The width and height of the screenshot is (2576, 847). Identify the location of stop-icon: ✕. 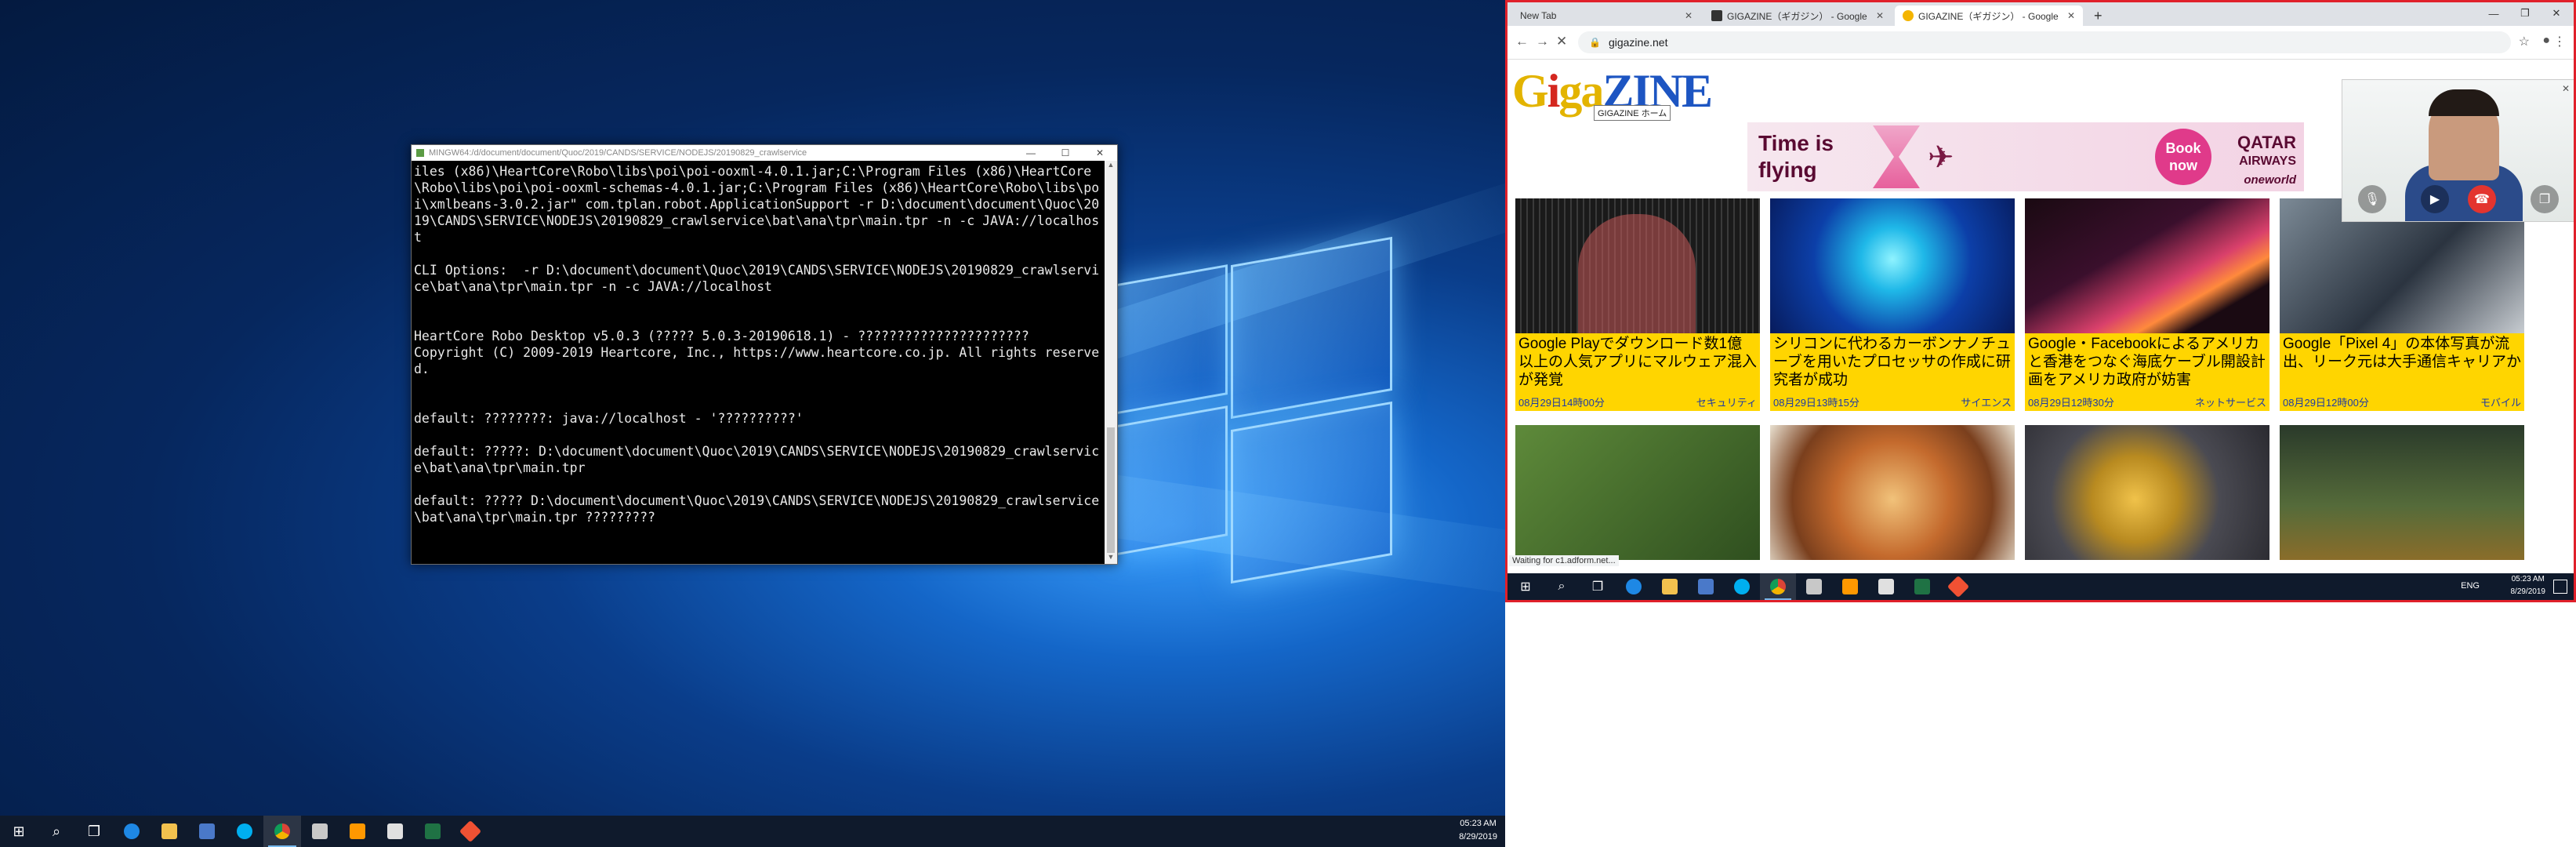
(1562, 41).